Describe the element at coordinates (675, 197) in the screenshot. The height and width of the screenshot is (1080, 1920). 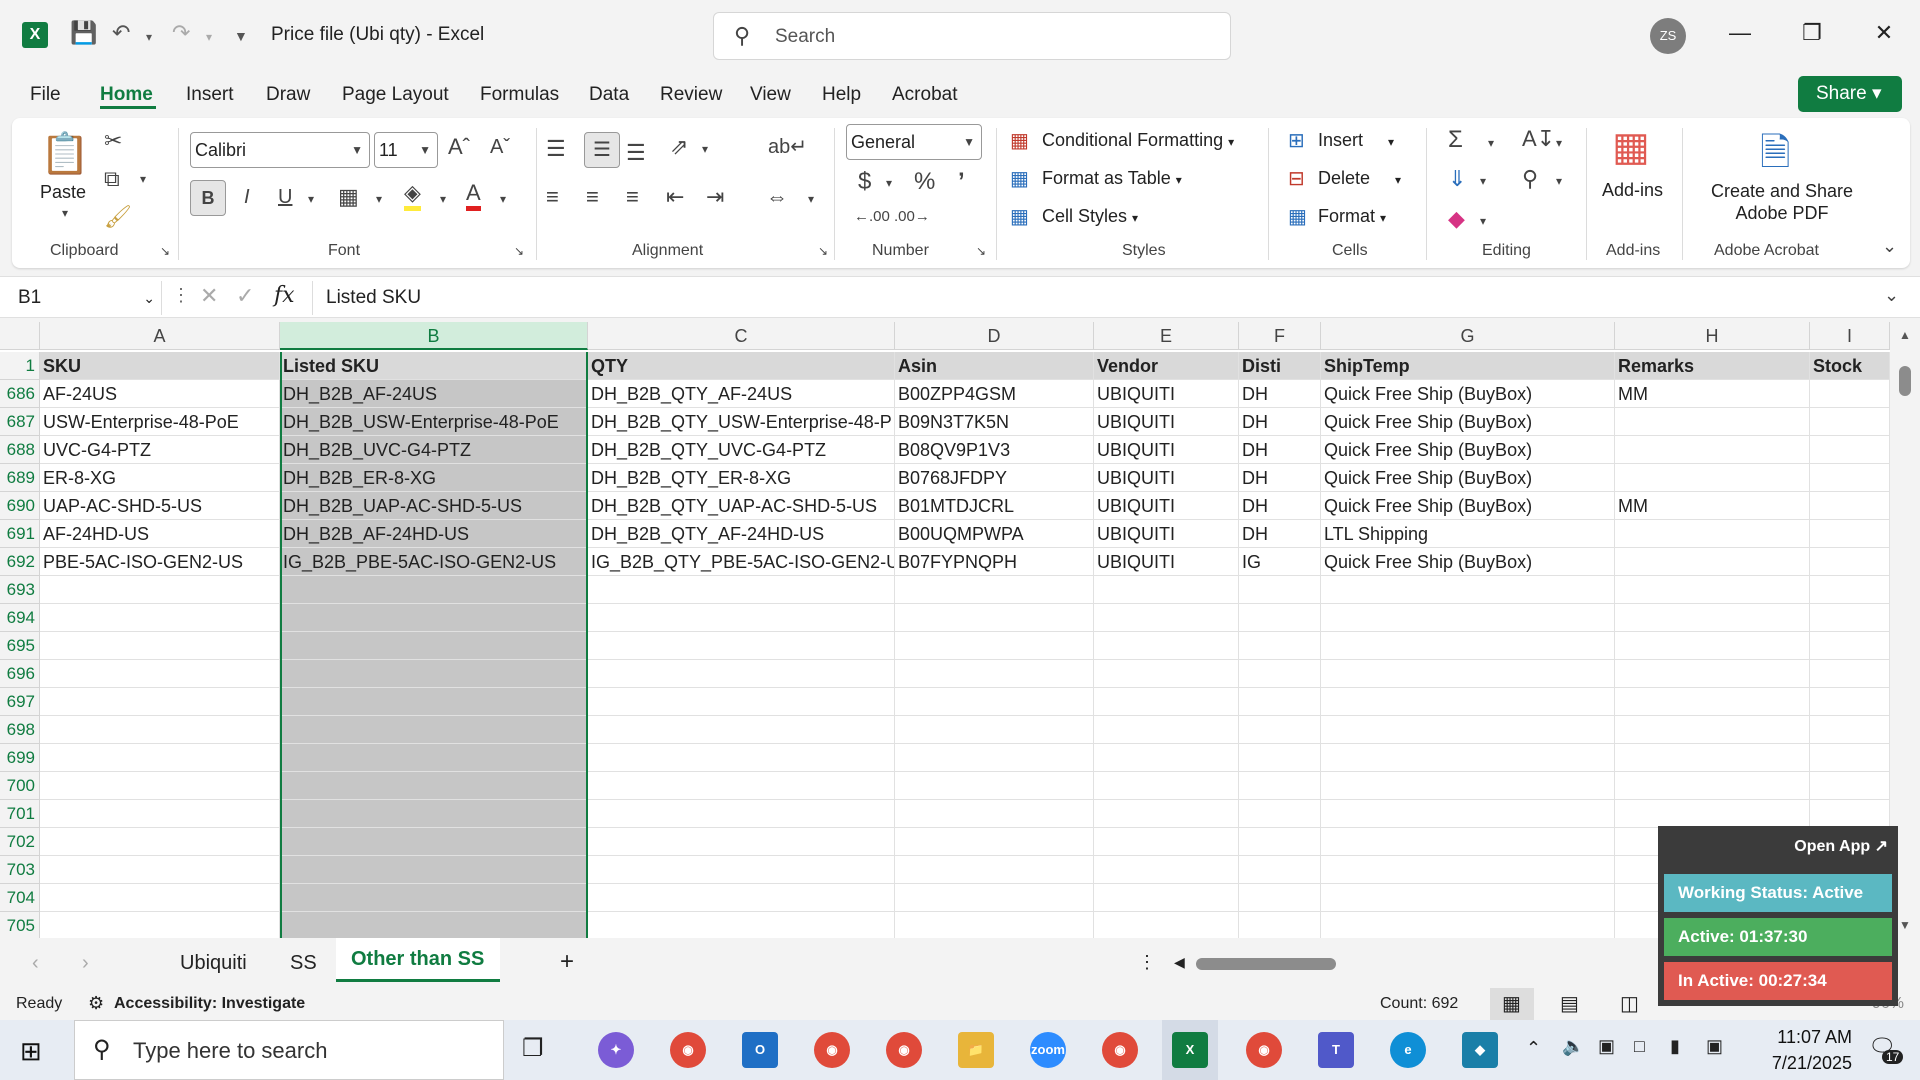
I see `decrease-indent-icon: ⇤` at that location.